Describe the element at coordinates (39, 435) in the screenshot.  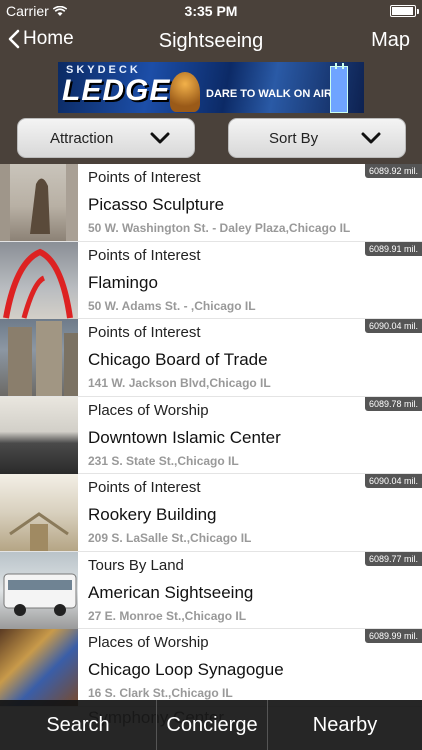
I see `islamic-center-thumbnail` at that location.